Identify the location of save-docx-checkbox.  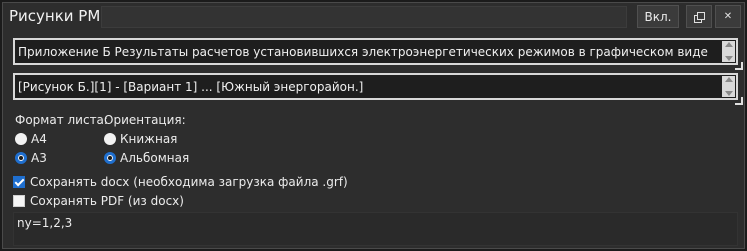
(19, 182).